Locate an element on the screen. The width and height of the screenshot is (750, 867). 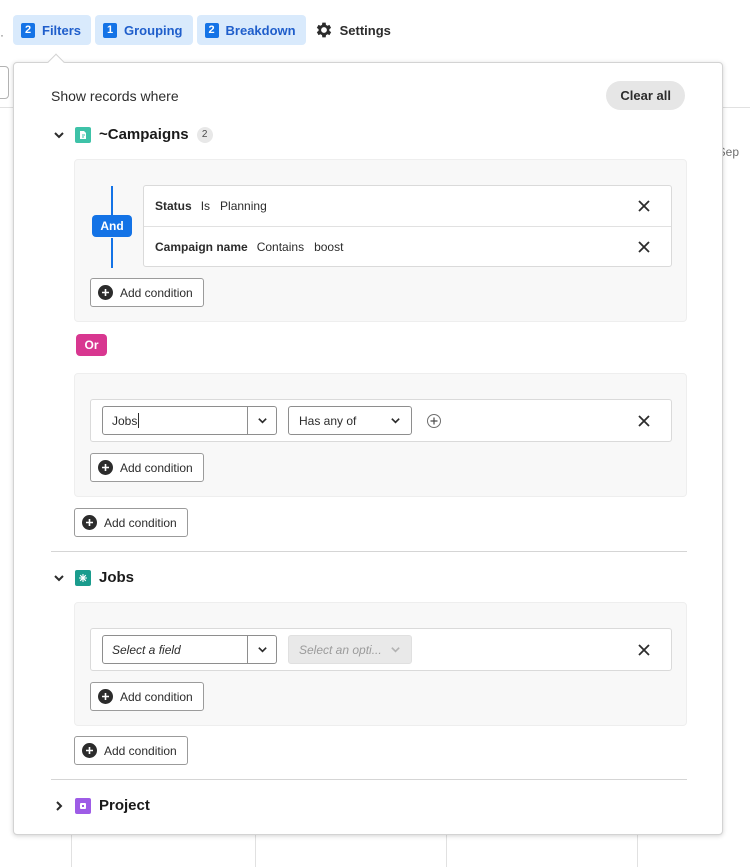
operator-picker: Has any of is located at coordinates (350, 420).